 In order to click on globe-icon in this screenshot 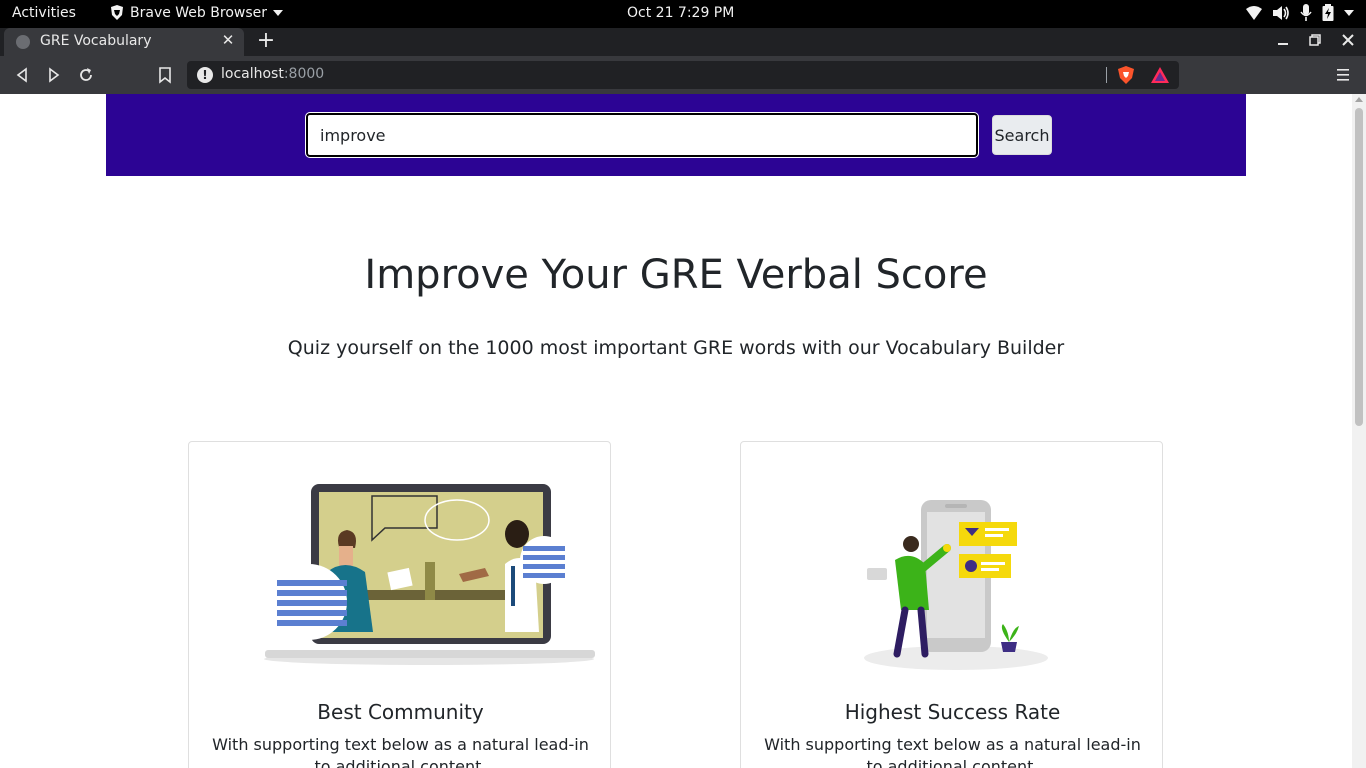, I will do `click(23, 42)`.